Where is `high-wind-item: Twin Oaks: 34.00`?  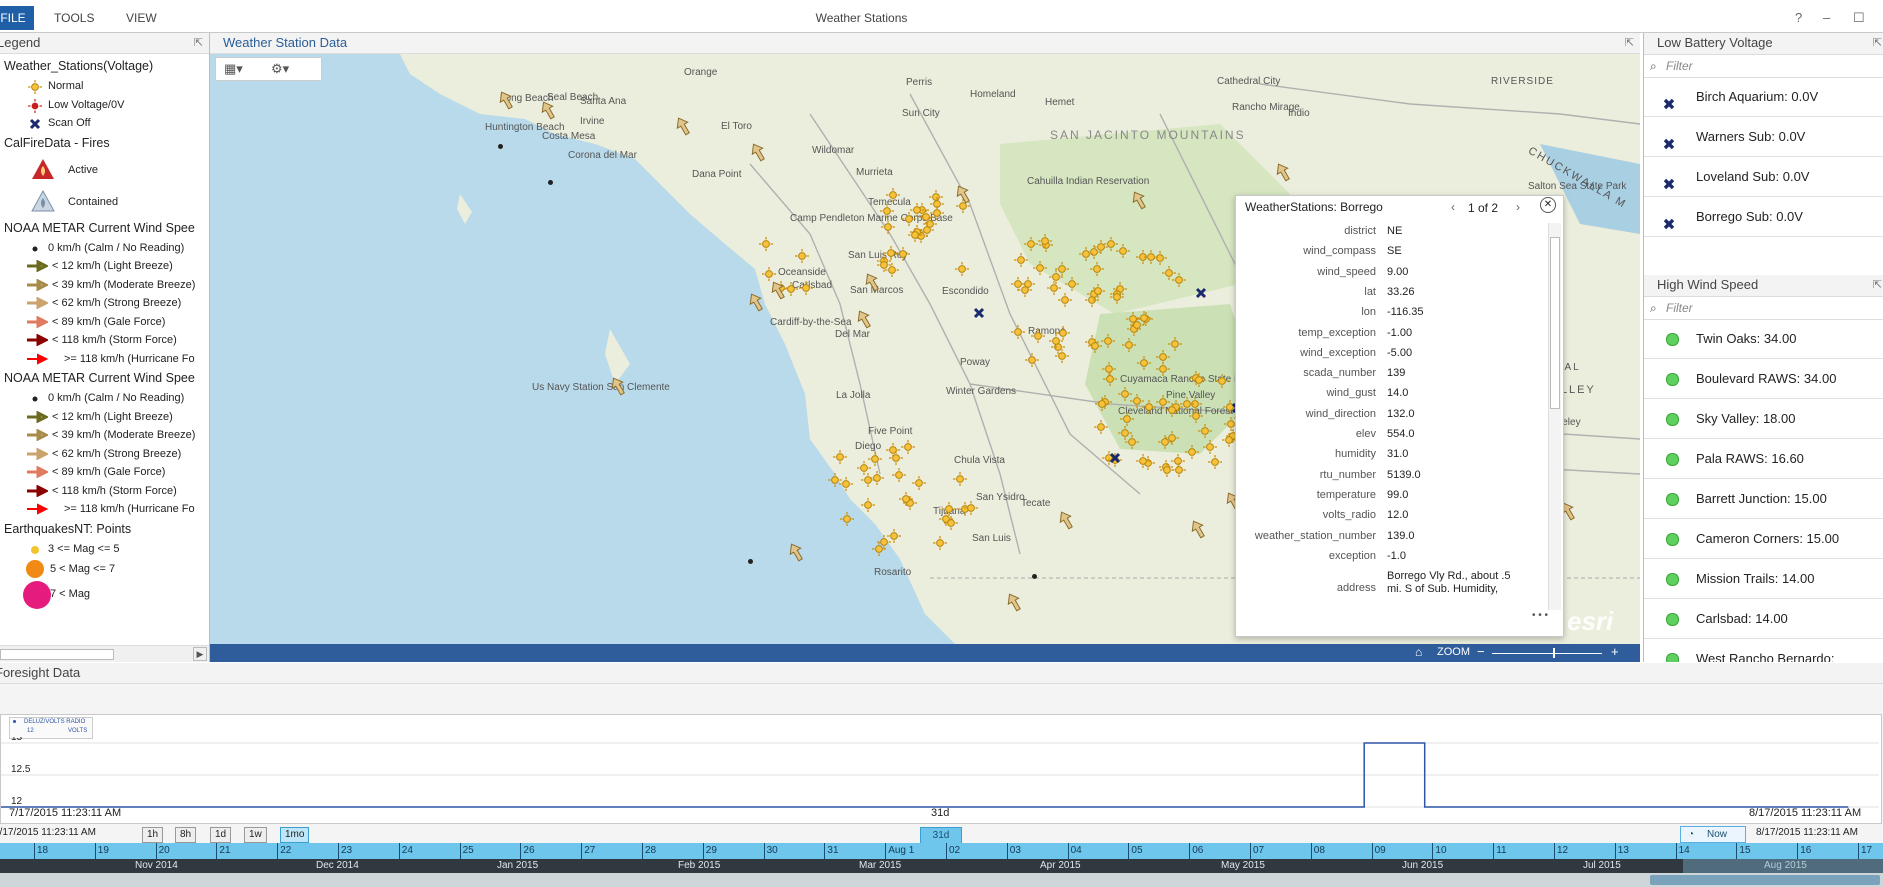
high-wind-item: Twin Oaks: 34.00 is located at coordinates (1763, 339).